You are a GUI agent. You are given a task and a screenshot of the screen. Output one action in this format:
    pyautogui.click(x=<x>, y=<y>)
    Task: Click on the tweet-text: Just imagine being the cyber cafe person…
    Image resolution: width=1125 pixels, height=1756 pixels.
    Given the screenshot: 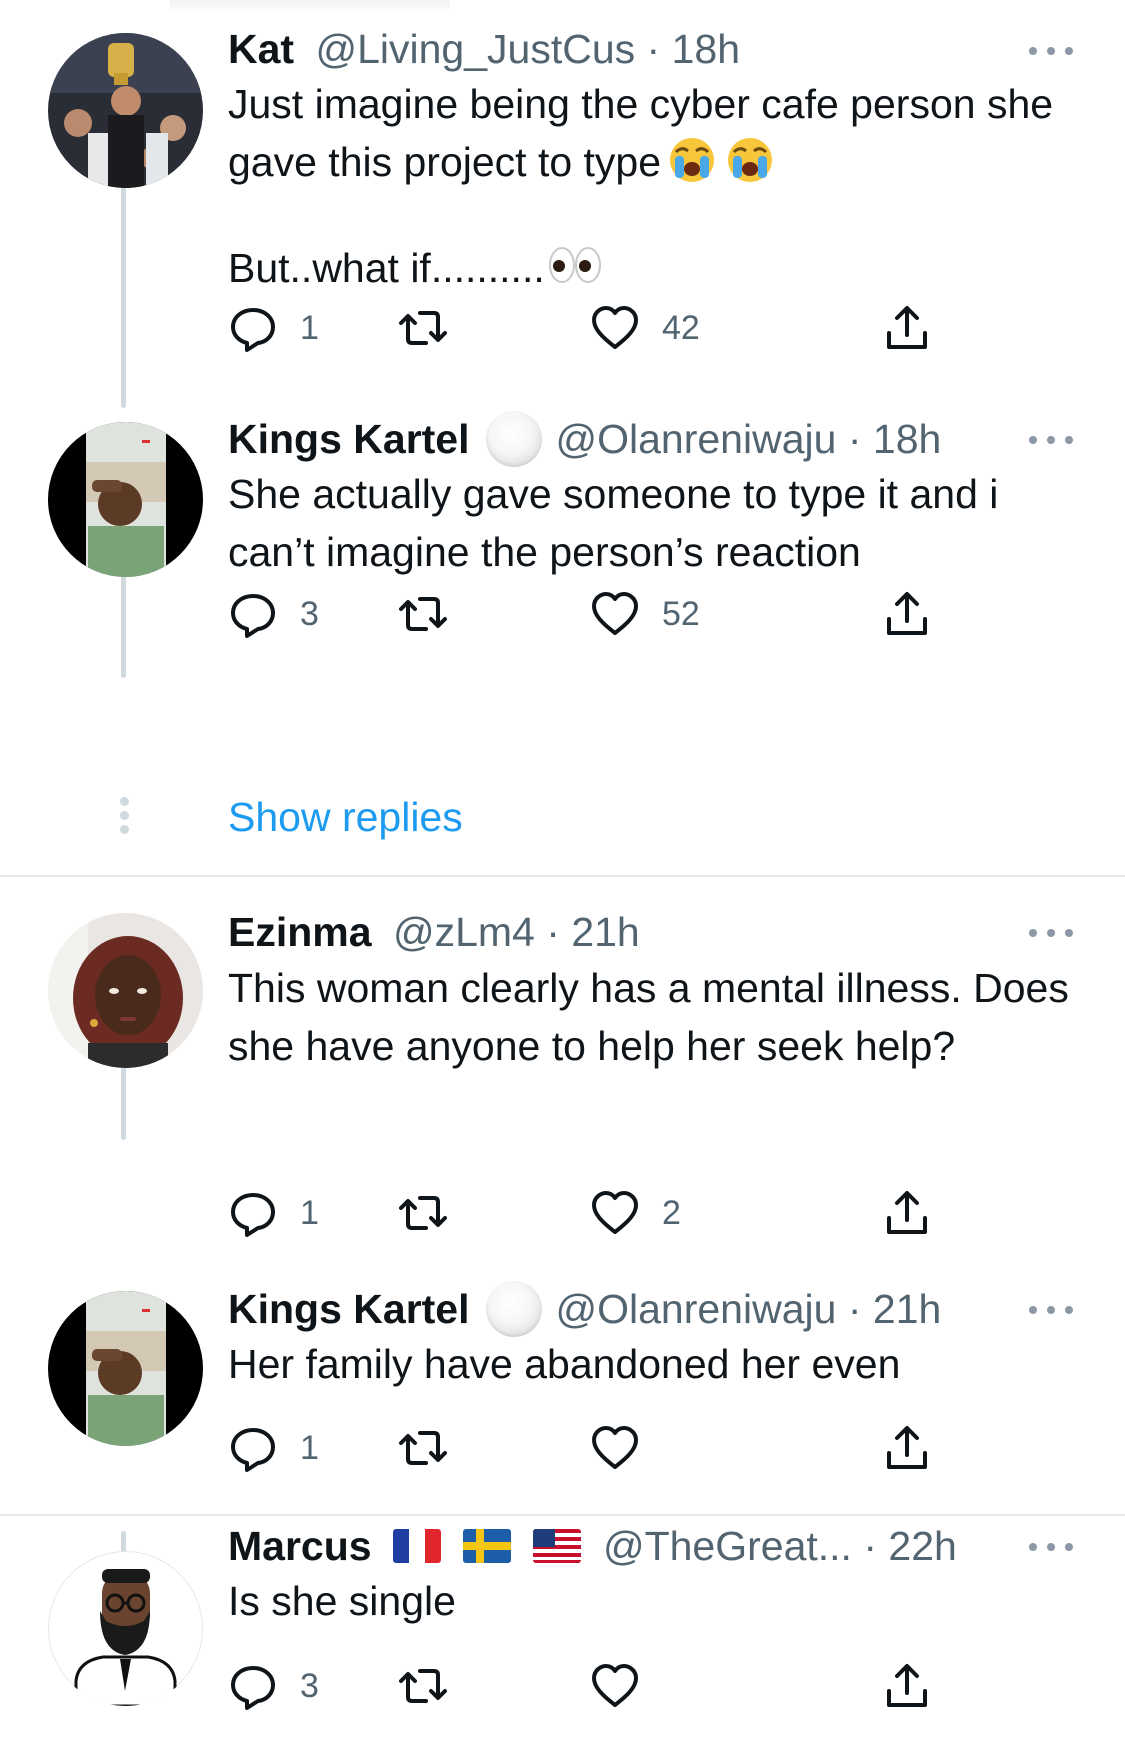 What is the action you would take?
    pyautogui.click(x=661, y=186)
    